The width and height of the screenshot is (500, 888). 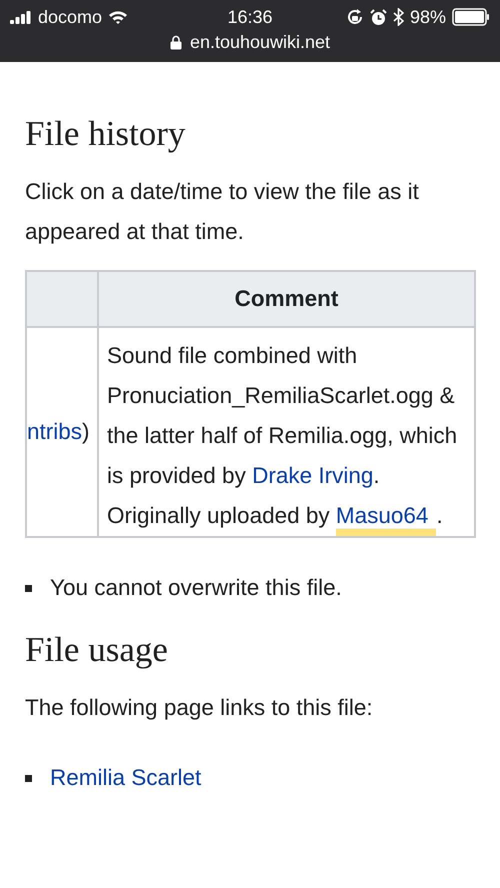 I want to click on bluetooth-icon, so click(x=398, y=17).